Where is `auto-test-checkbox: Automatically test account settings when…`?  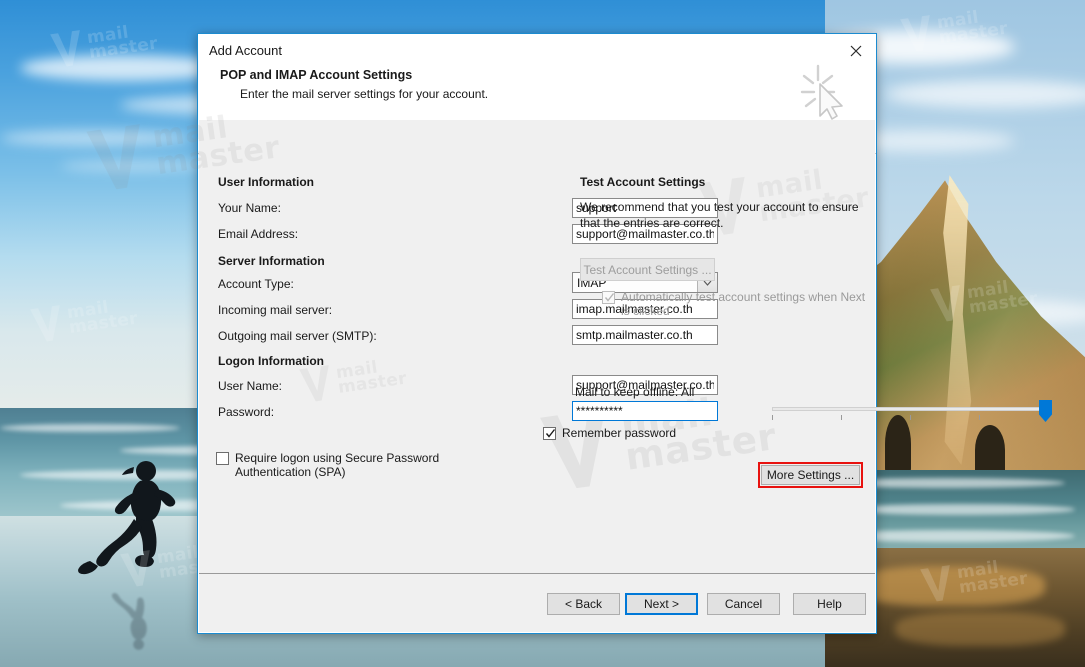
auto-test-checkbox: Automatically test account settings when… is located at coordinates (734, 304).